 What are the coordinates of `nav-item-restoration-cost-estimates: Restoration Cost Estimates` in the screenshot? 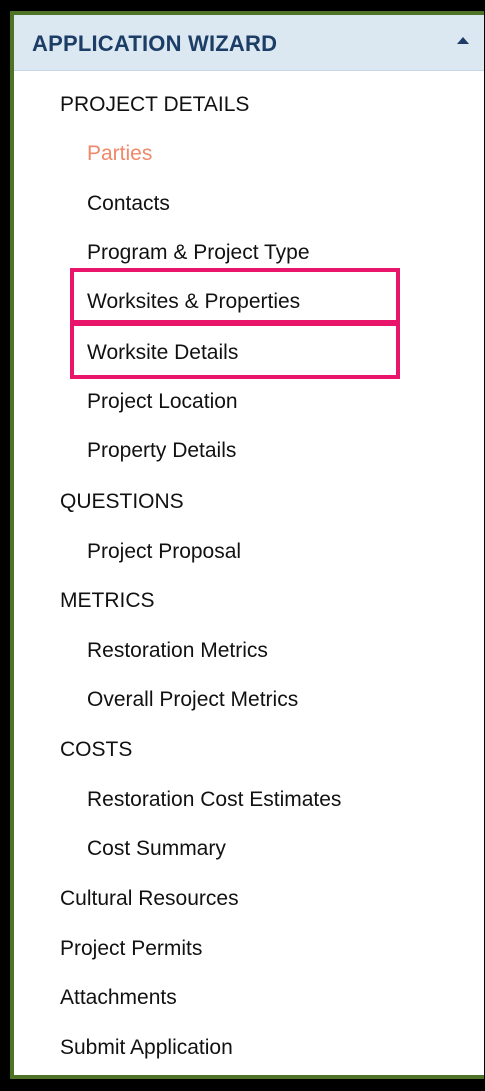 It's located at (214, 800).